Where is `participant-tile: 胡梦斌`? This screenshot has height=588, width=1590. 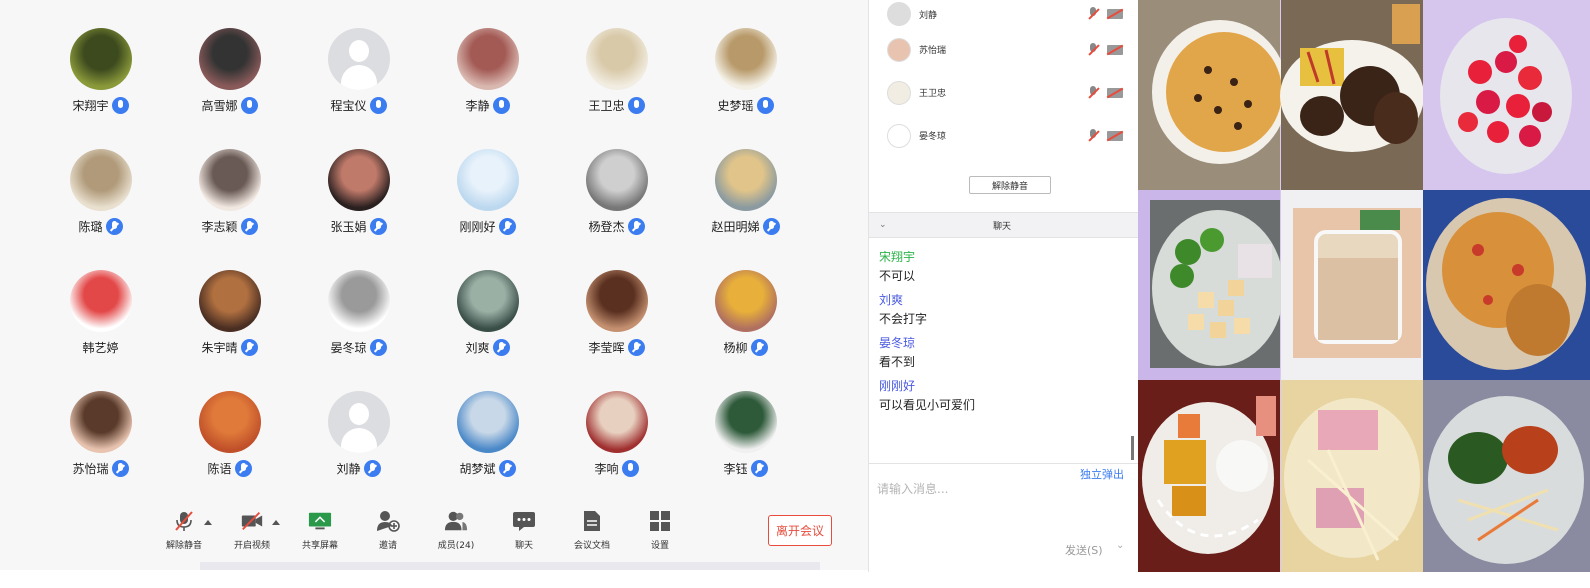
participant-tile: 胡梦斌 is located at coordinates (487, 445).